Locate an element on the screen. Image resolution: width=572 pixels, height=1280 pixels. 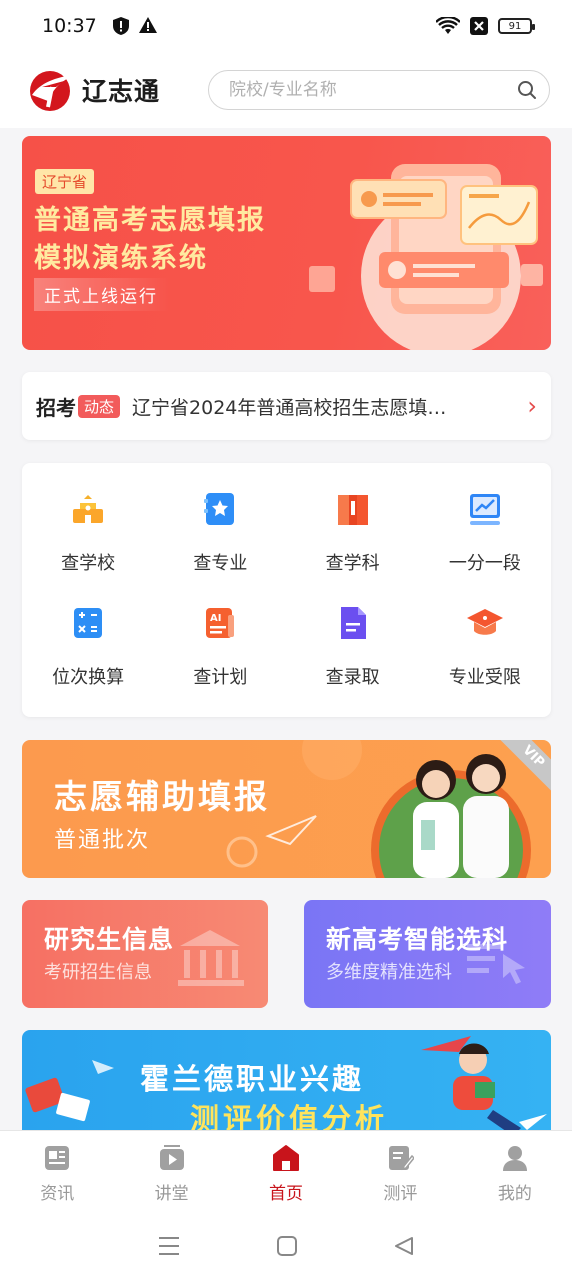
holland-title: 霍兰德职业兴趣 is located at coordinates (252, 1079).